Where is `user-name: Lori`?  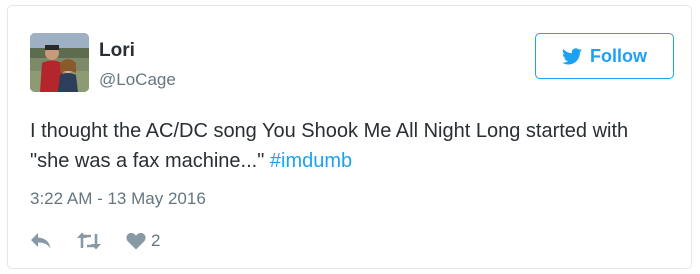 user-name: Lori is located at coordinates (117, 51).